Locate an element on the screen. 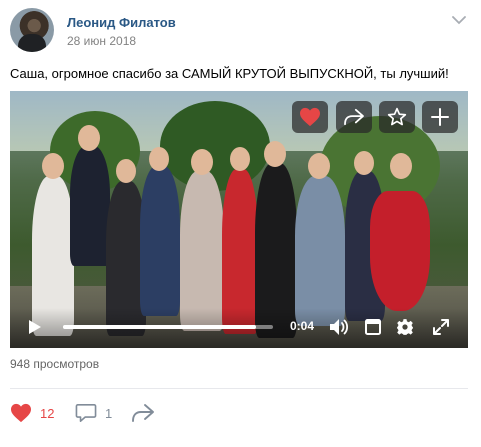 This screenshot has height=447, width=481. miniplayer-icon is located at coordinates (373, 327).